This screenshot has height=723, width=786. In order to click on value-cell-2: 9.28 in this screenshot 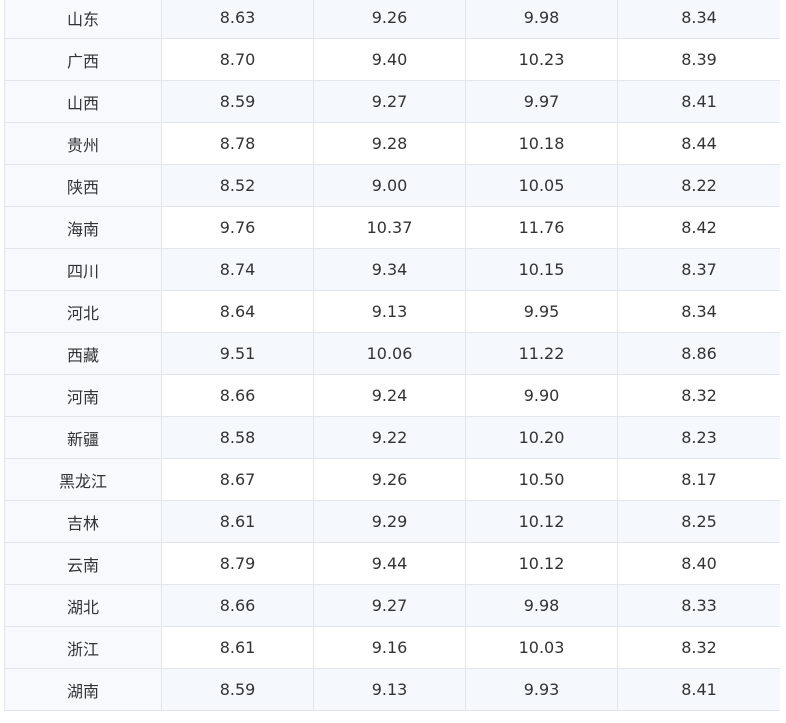, I will do `click(389, 143)`.